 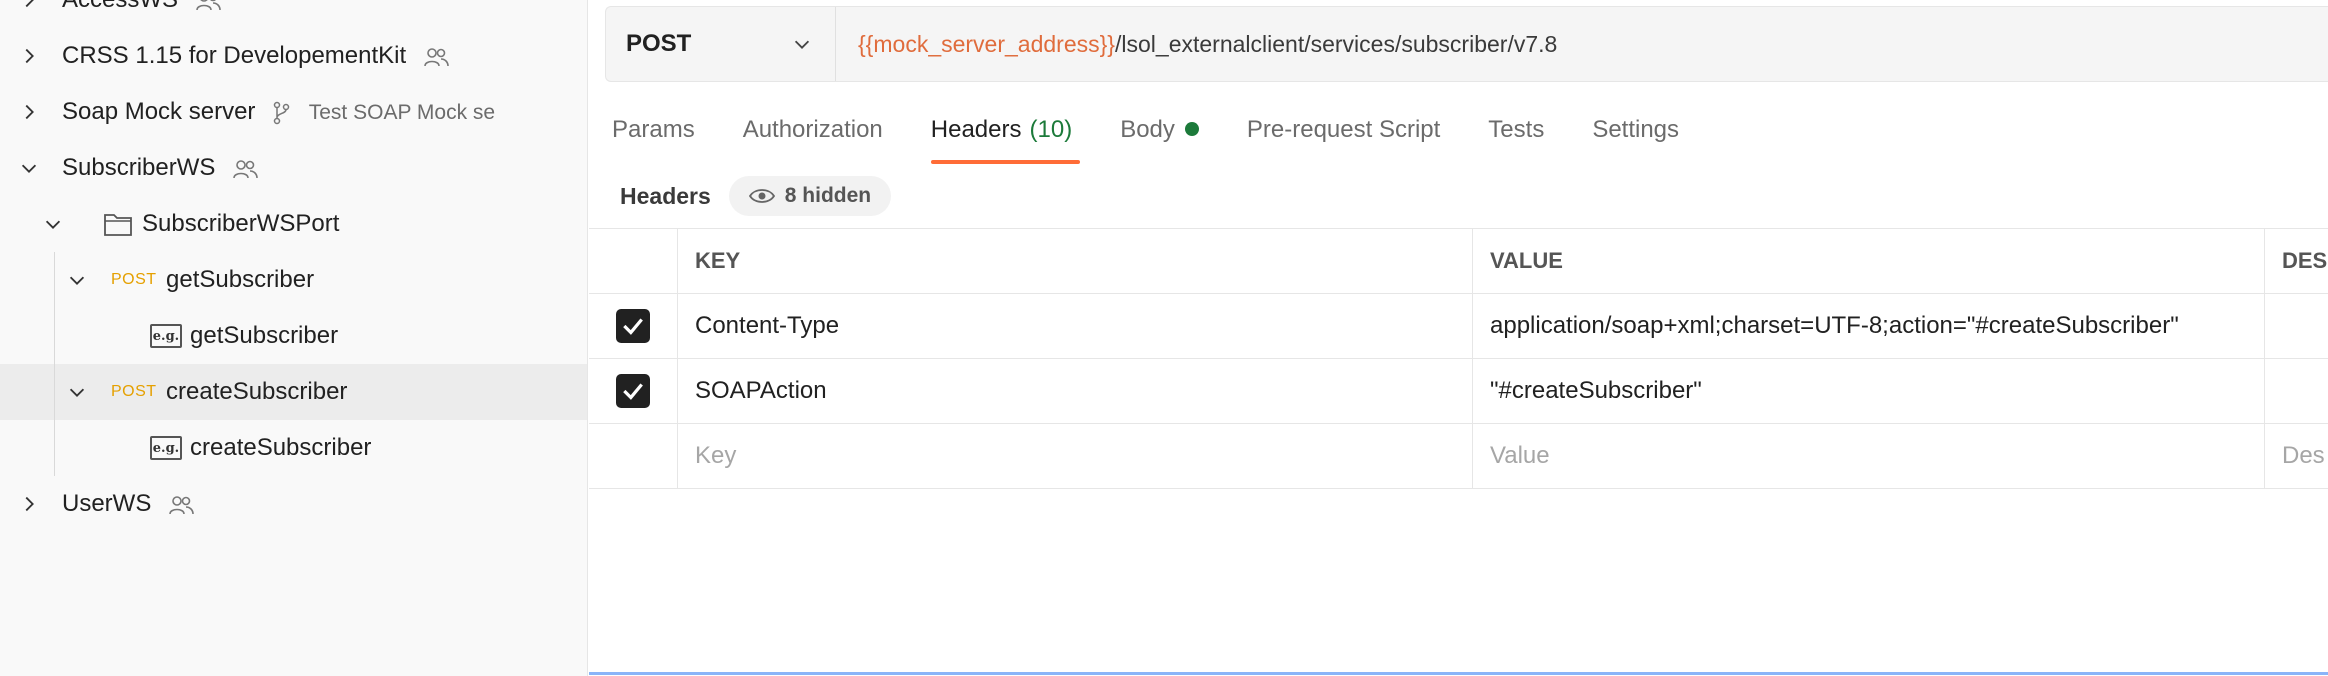 I want to click on tab-label: Tests, so click(x=1516, y=129).